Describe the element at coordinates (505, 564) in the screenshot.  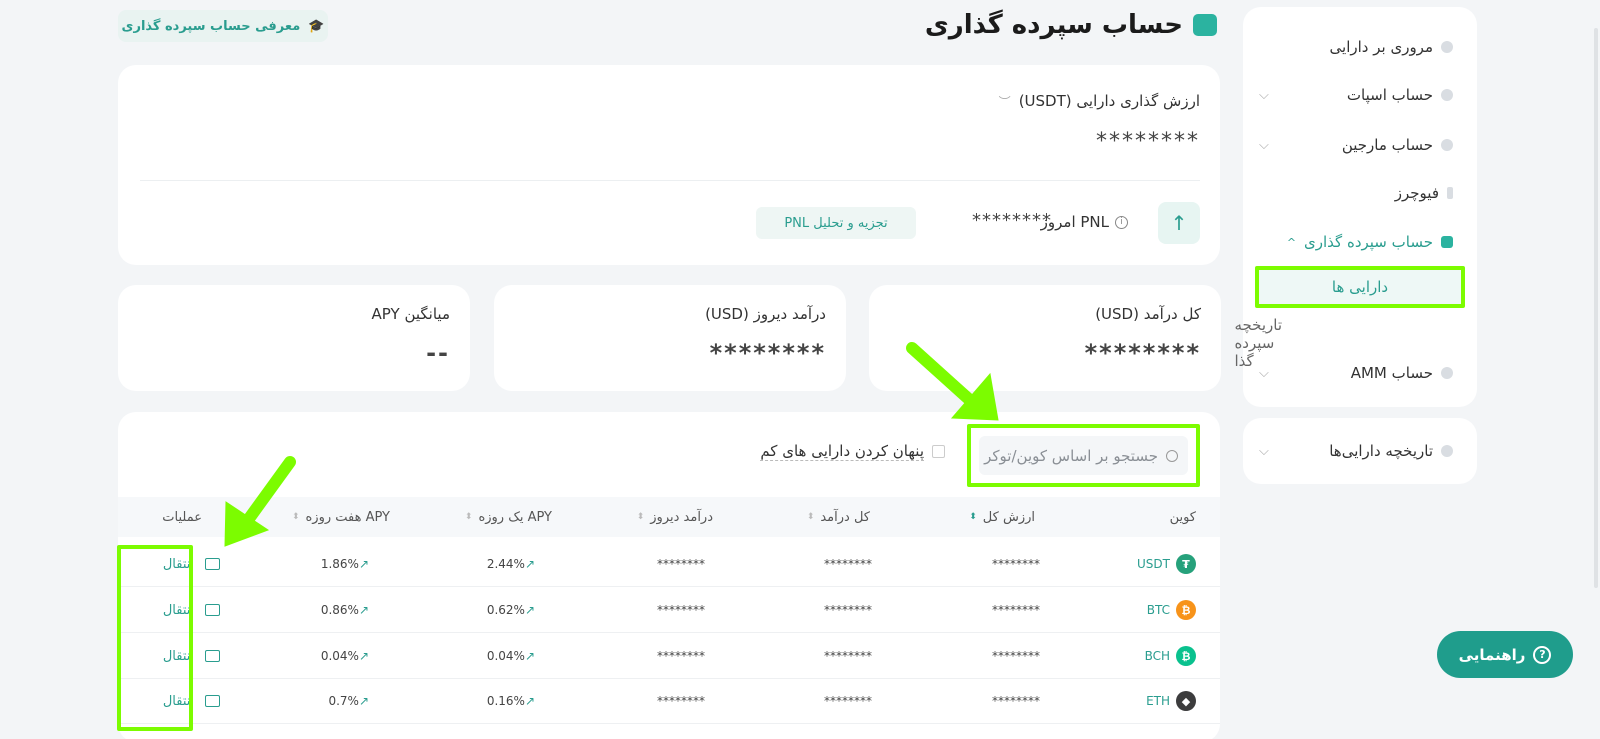
I see `apy-1d-value: 2.44%` at that location.